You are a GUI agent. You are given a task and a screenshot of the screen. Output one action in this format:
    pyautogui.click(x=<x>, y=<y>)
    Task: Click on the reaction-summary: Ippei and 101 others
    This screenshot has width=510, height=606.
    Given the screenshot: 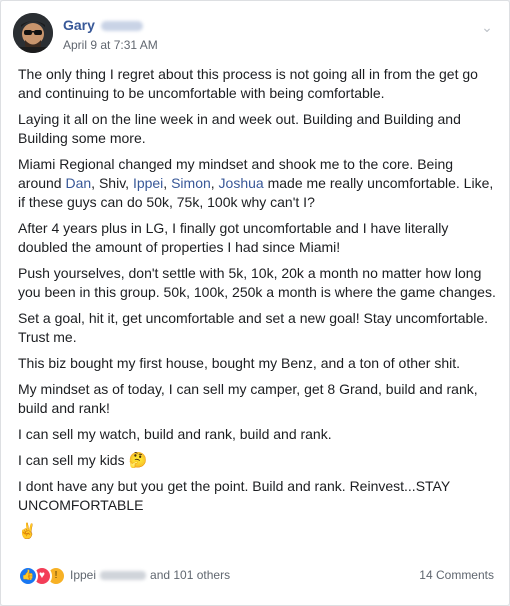 What is the action you would take?
    pyautogui.click(x=150, y=575)
    